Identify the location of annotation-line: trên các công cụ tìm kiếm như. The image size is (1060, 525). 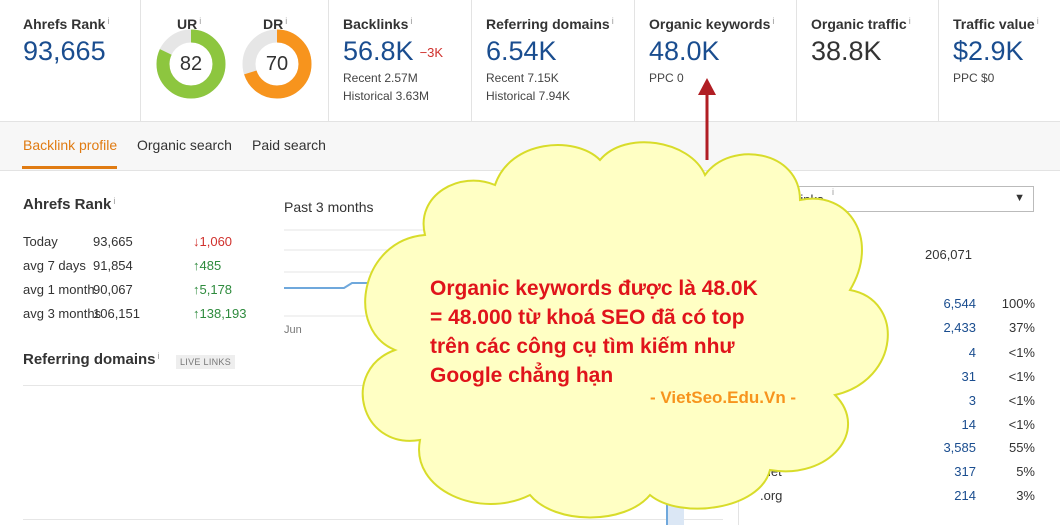
(582, 346).